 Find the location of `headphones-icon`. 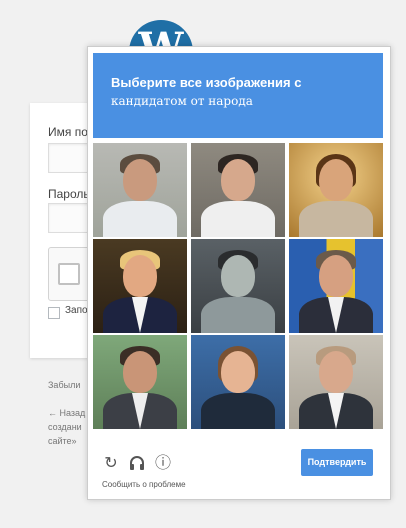

headphones-icon is located at coordinates (137, 463).